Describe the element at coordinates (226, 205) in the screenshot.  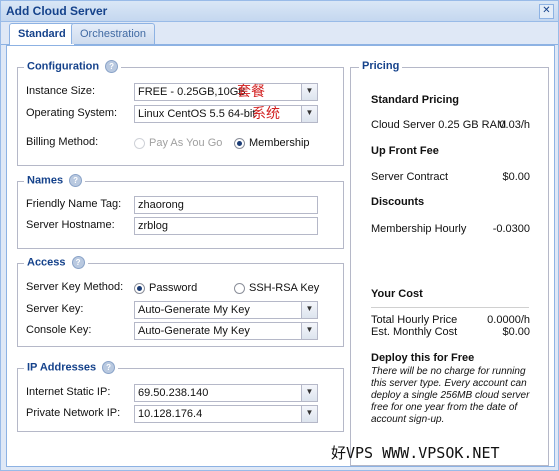
I see `friendly-name-tag-input: zhaorong` at that location.